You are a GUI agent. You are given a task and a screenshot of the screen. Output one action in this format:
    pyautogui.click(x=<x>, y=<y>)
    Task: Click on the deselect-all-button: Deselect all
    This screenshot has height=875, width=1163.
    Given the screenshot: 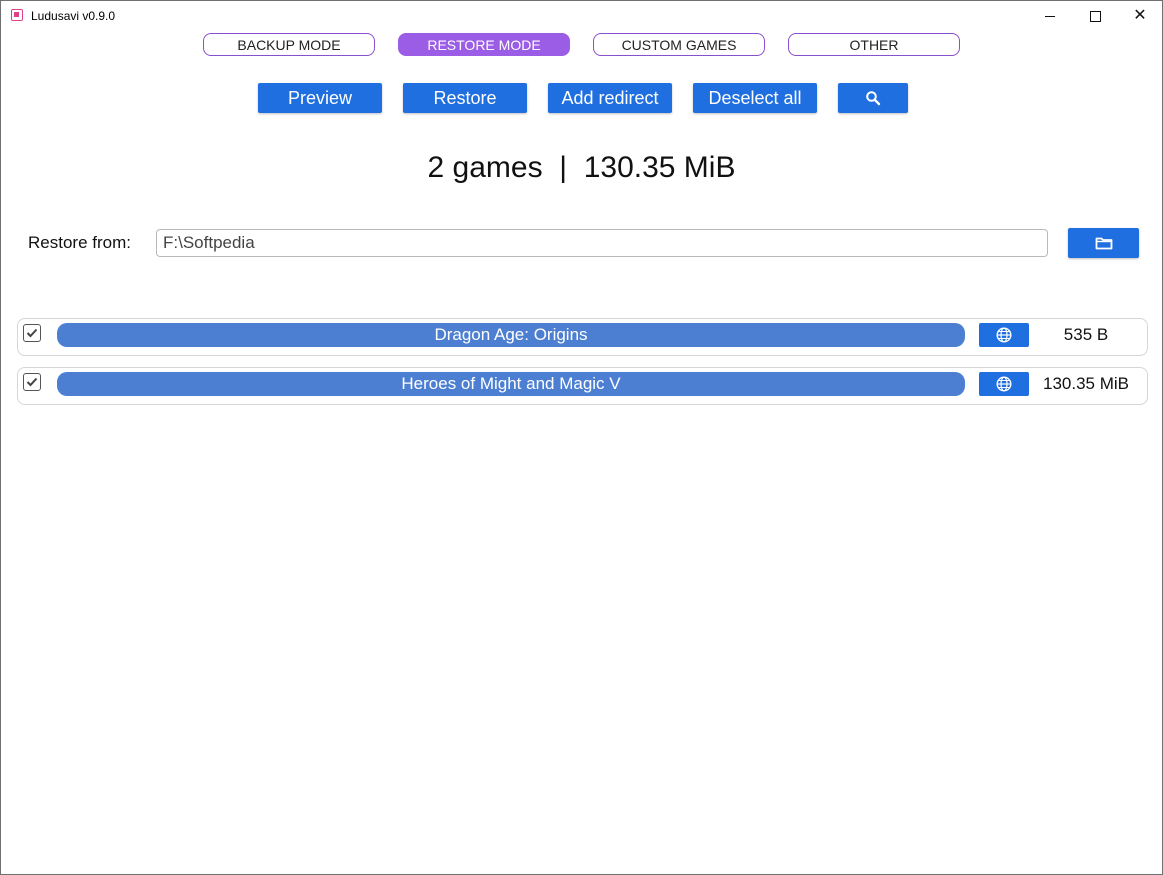 What is the action you would take?
    pyautogui.click(x=755, y=98)
    